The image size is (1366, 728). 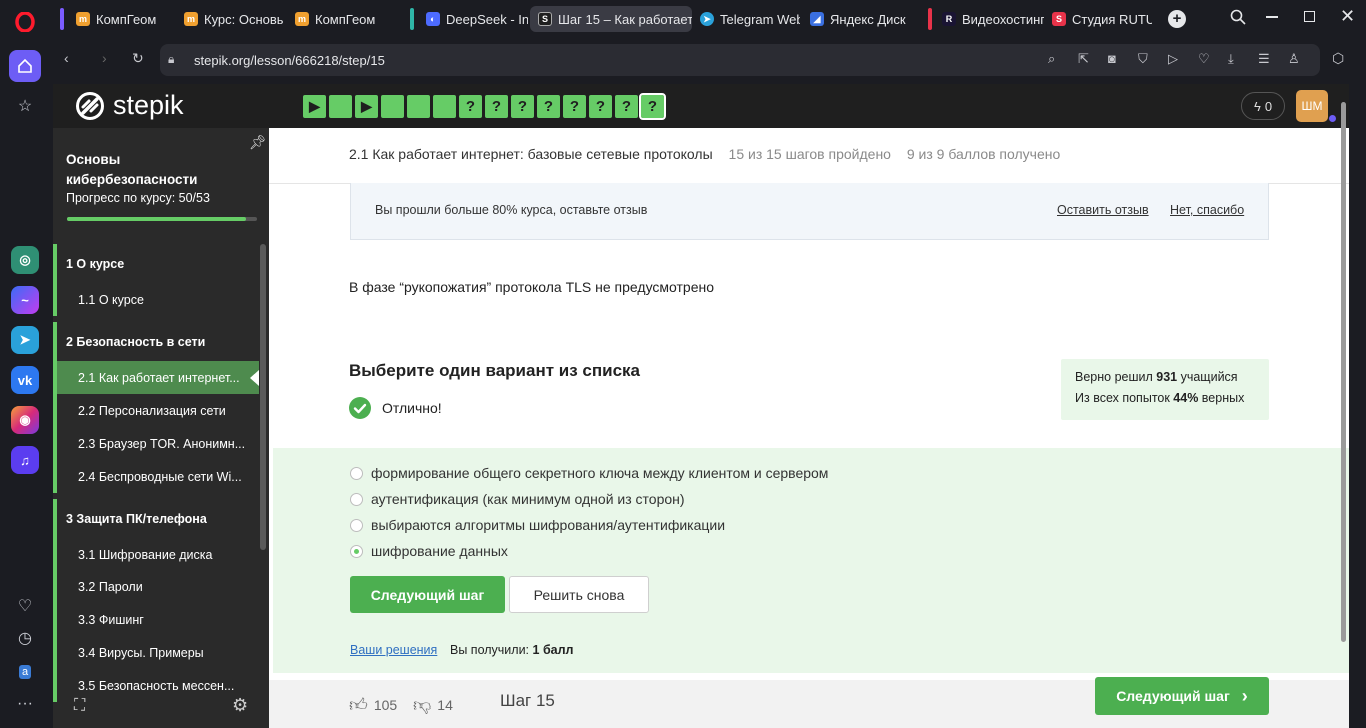 I want to click on share-icon: ⇱, so click(x=1083, y=59).